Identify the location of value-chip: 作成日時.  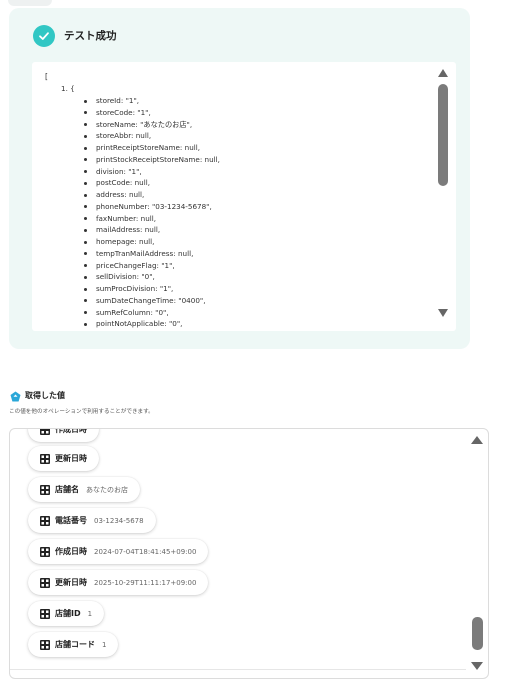
(63, 435).